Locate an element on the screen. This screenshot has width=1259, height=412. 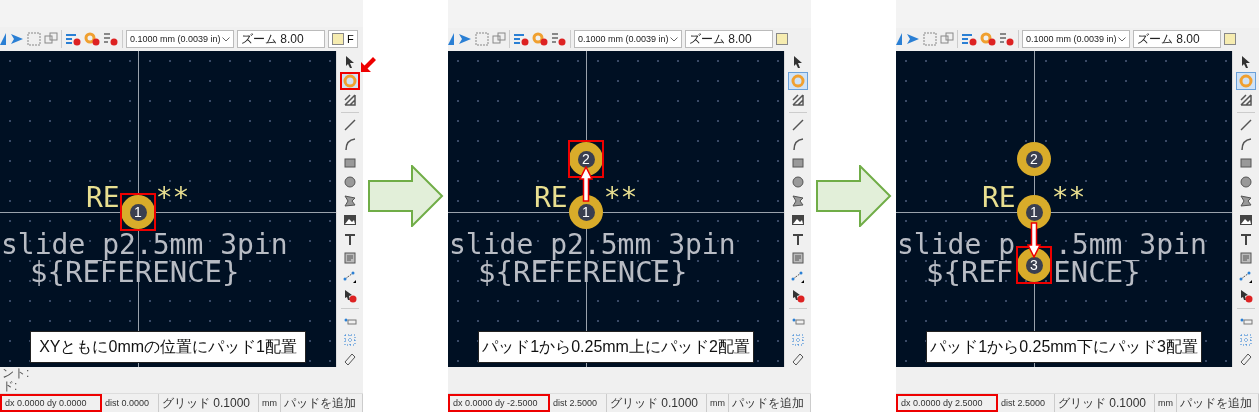
label-text: ント: is located at coordinates (16, 373).